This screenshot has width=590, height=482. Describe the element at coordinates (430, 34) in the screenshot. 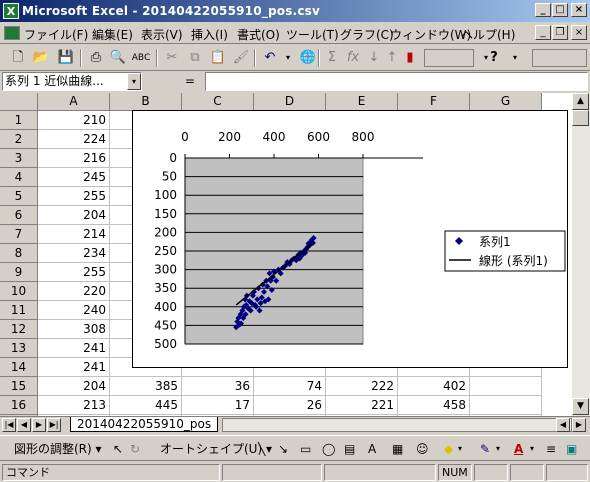

I see `menu-window: ウィンドウ(W)` at that location.